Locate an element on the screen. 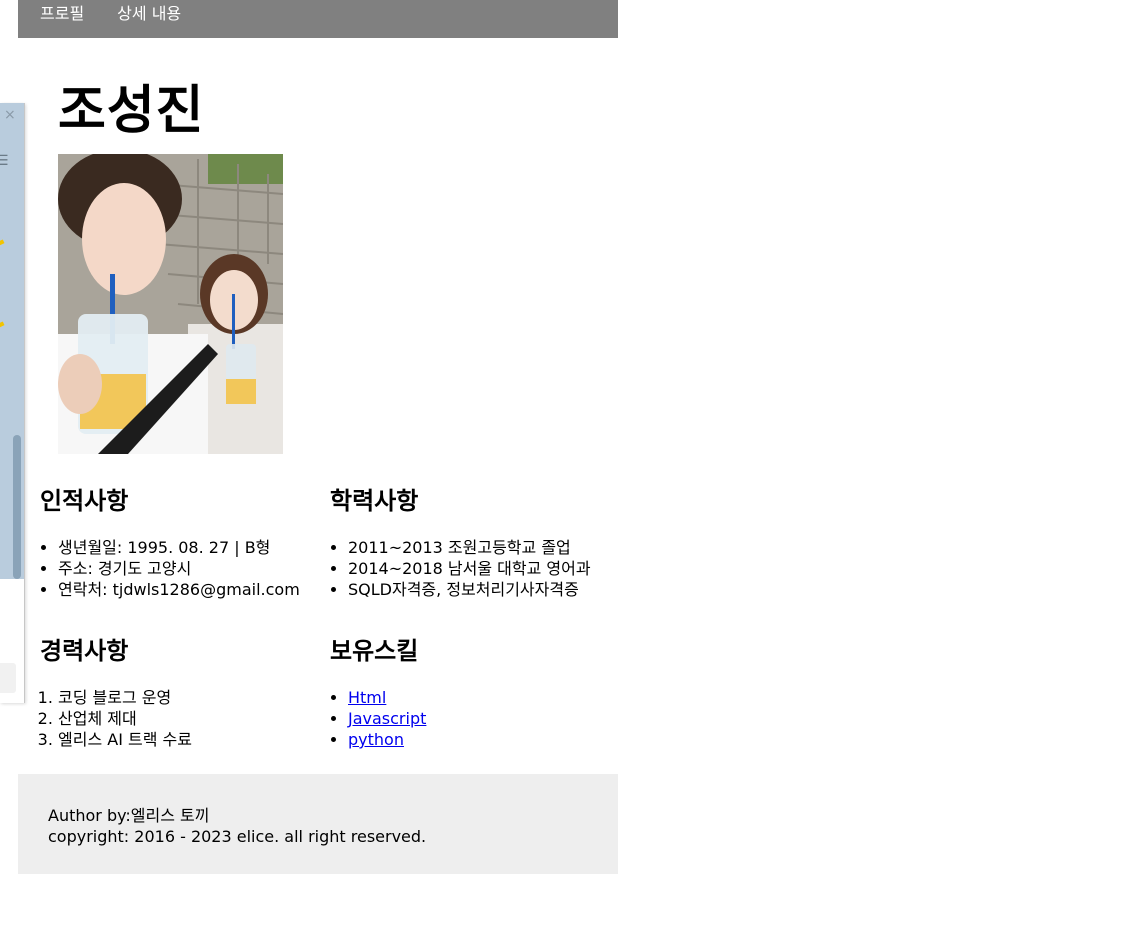  section-heading-career: 경력사항 is located at coordinates (84, 651).